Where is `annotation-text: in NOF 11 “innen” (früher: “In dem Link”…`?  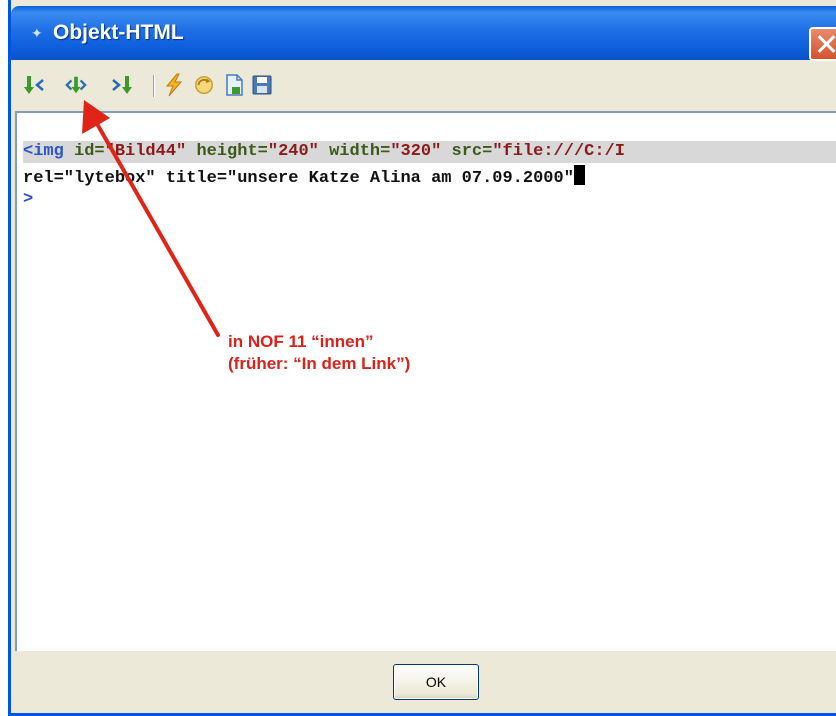
annotation-text: in NOF 11 “innen” (früher: “In dem Link”… is located at coordinates (319, 353).